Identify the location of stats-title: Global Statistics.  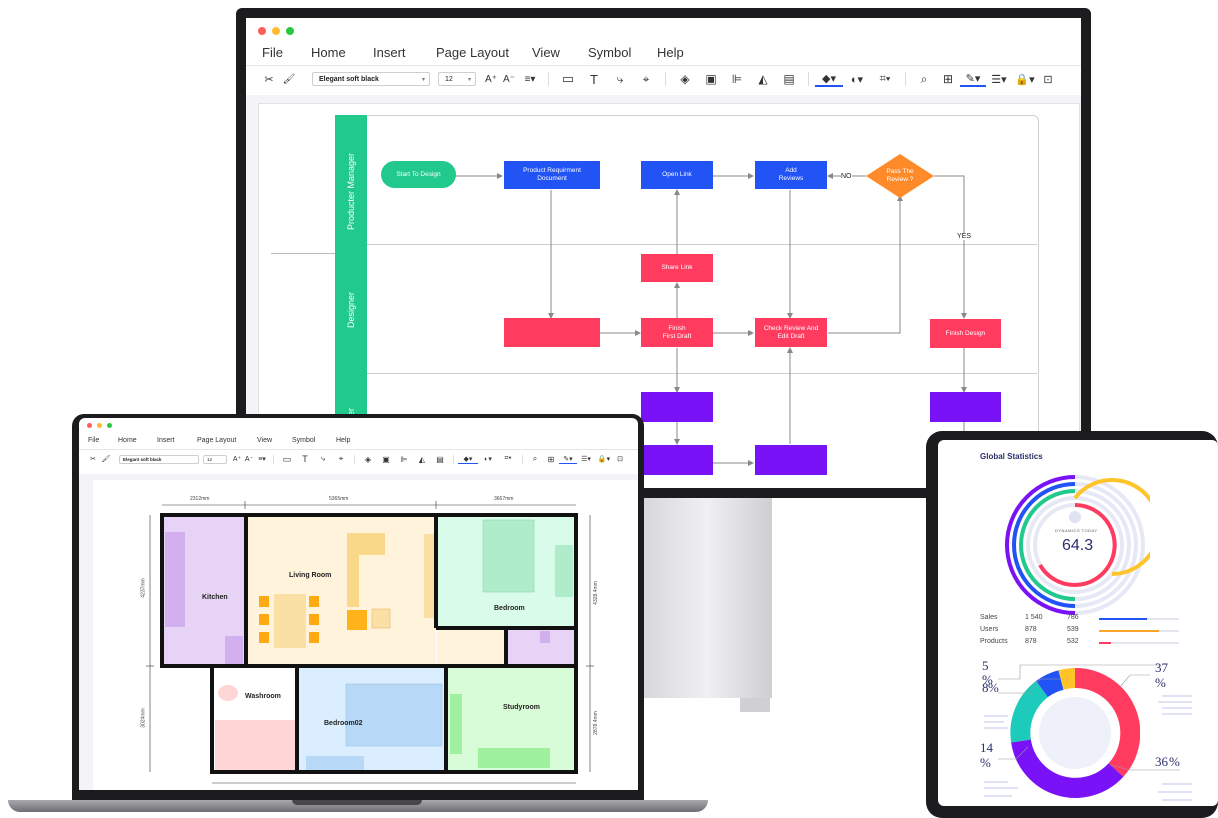
(1011, 456).